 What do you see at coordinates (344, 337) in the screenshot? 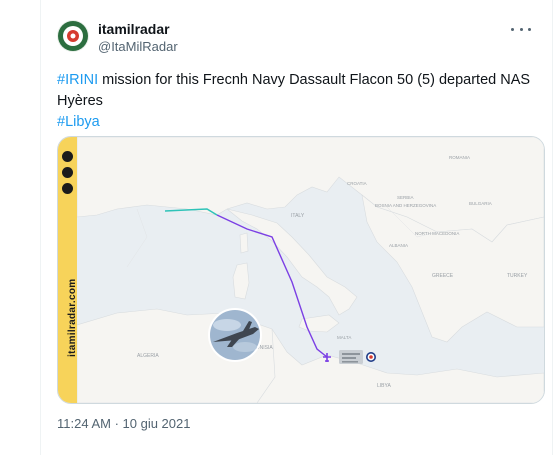
I see `map-label-malta: MALTA` at bounding box center [344, 337].